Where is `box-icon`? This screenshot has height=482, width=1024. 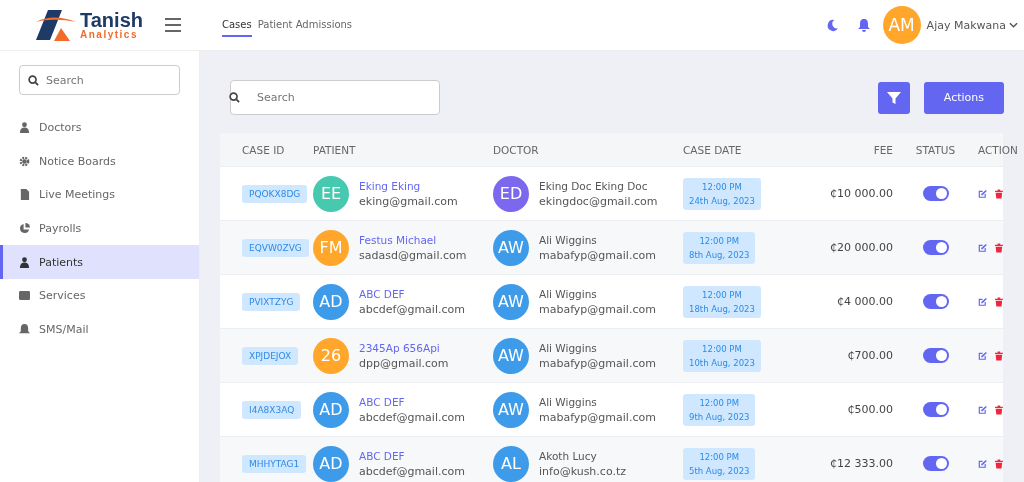
box-icon is located at coordinates (24, 296).